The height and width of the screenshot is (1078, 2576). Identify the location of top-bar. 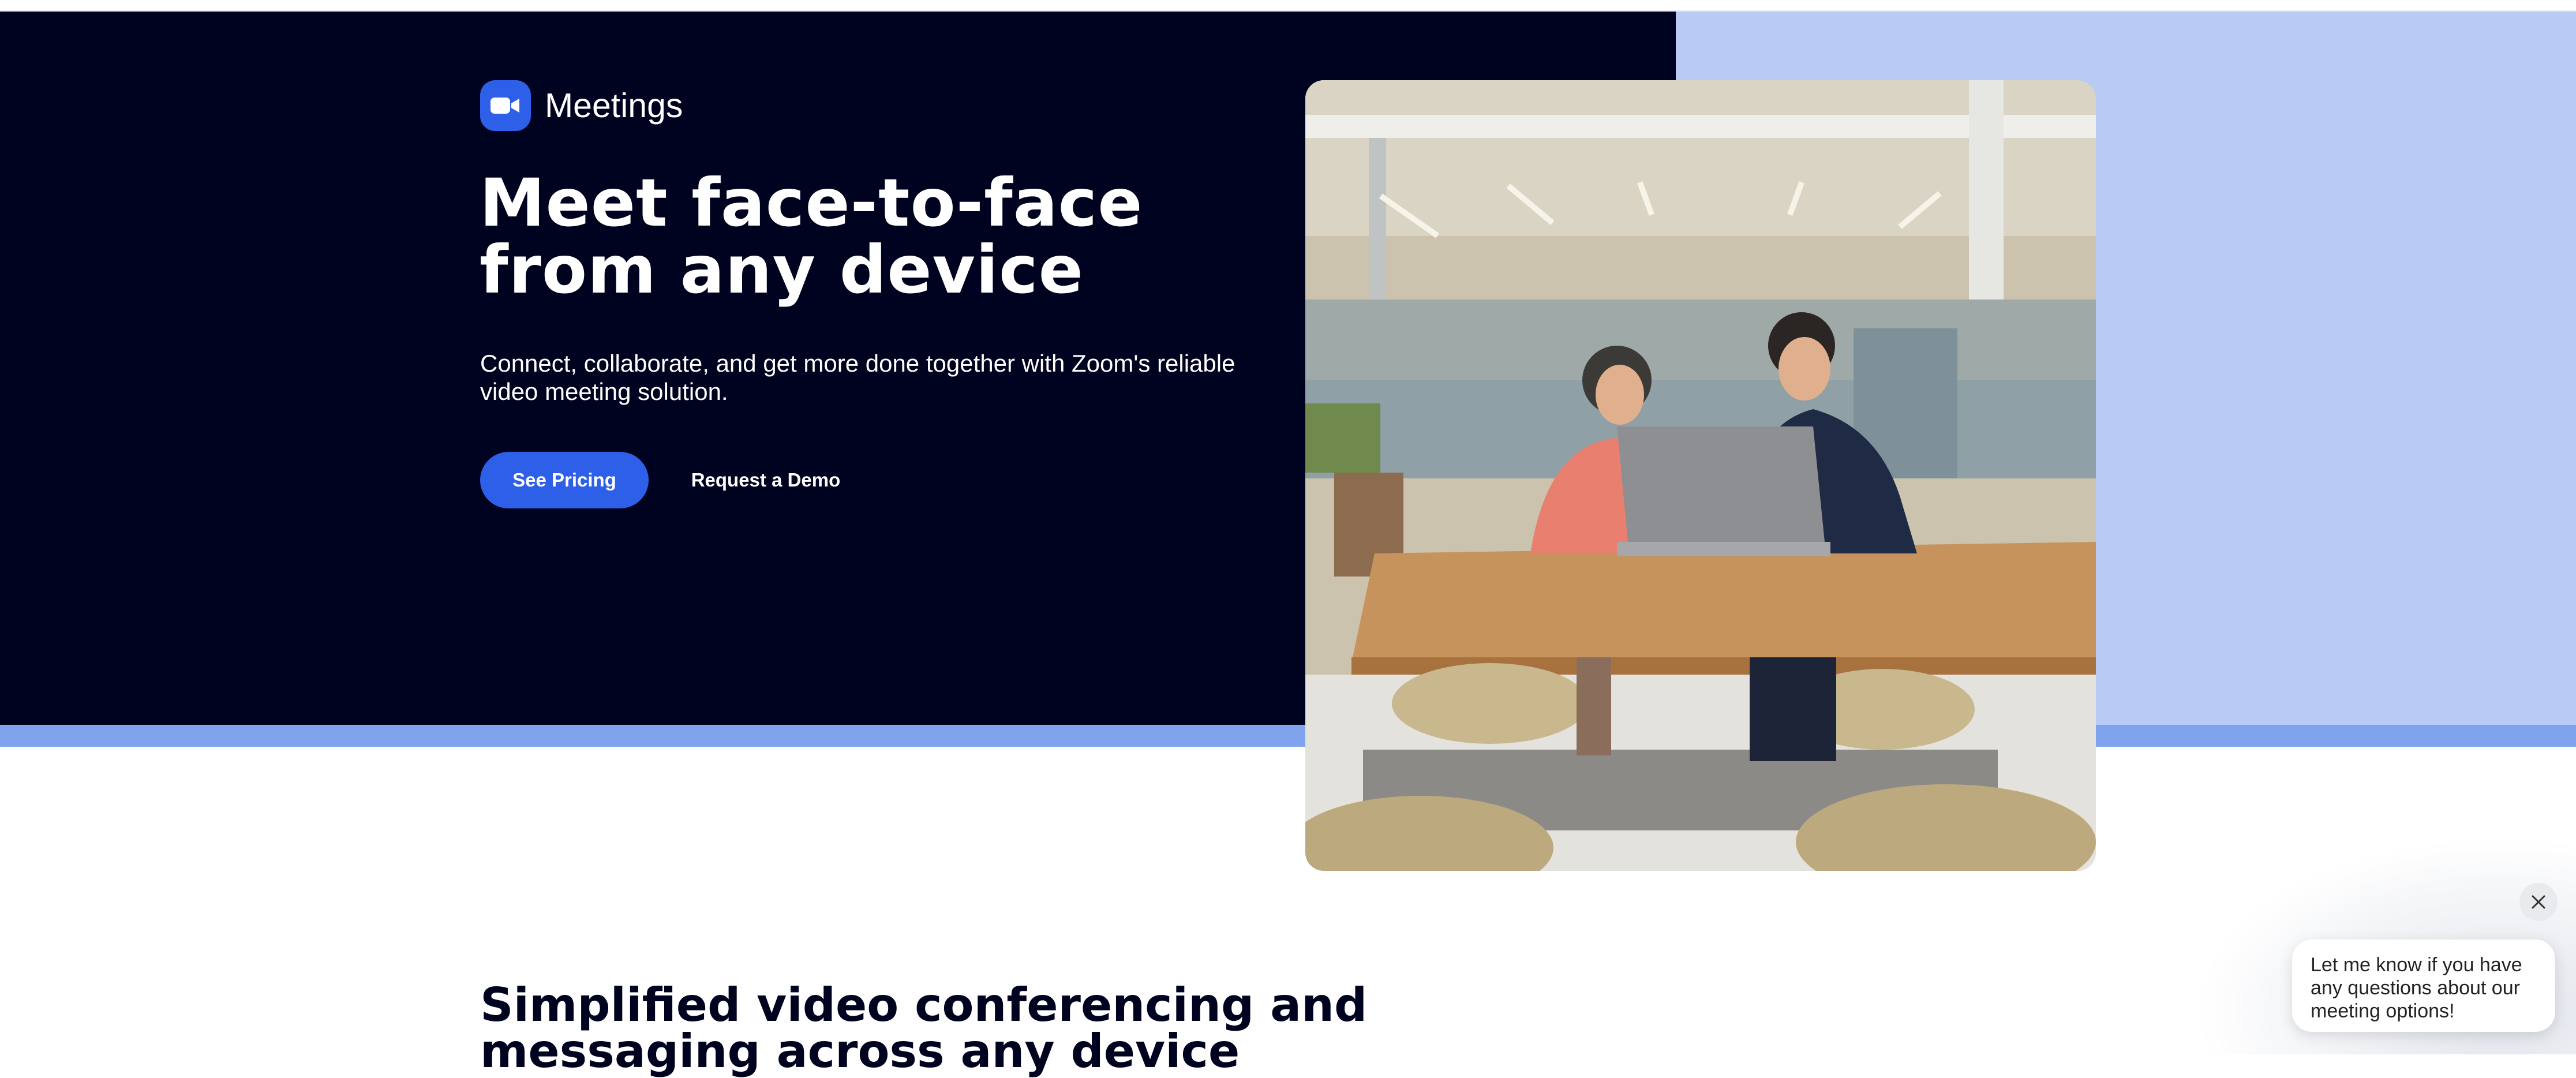
(1288, 6).